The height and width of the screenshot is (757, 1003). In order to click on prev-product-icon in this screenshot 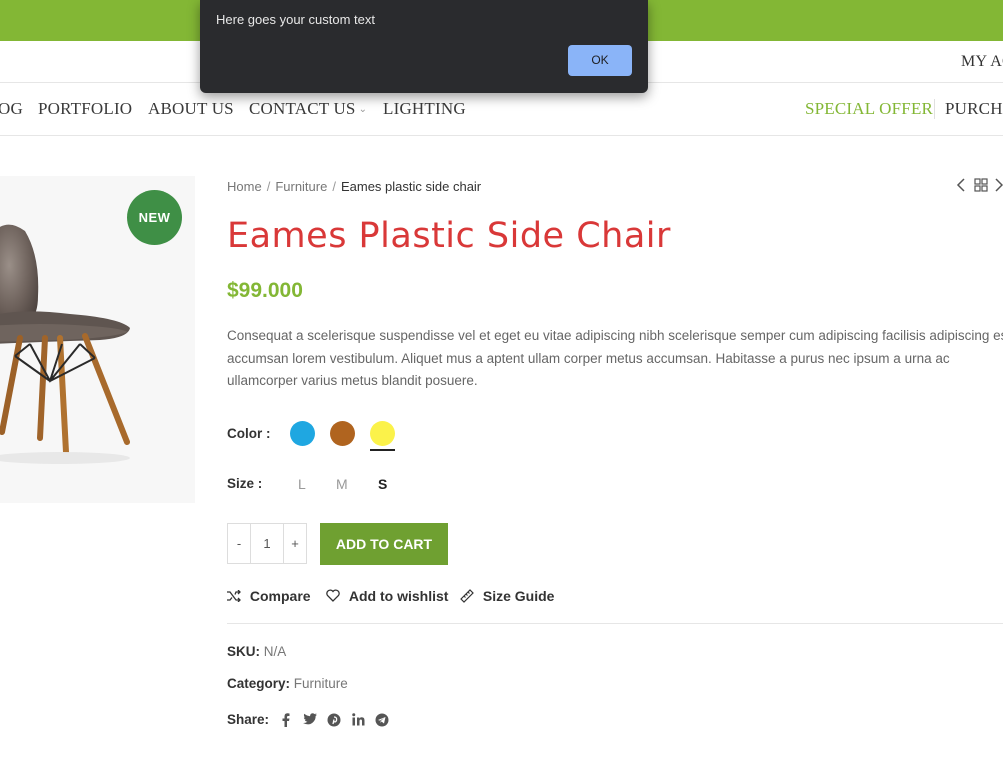, I will do `click(961, 186)`.